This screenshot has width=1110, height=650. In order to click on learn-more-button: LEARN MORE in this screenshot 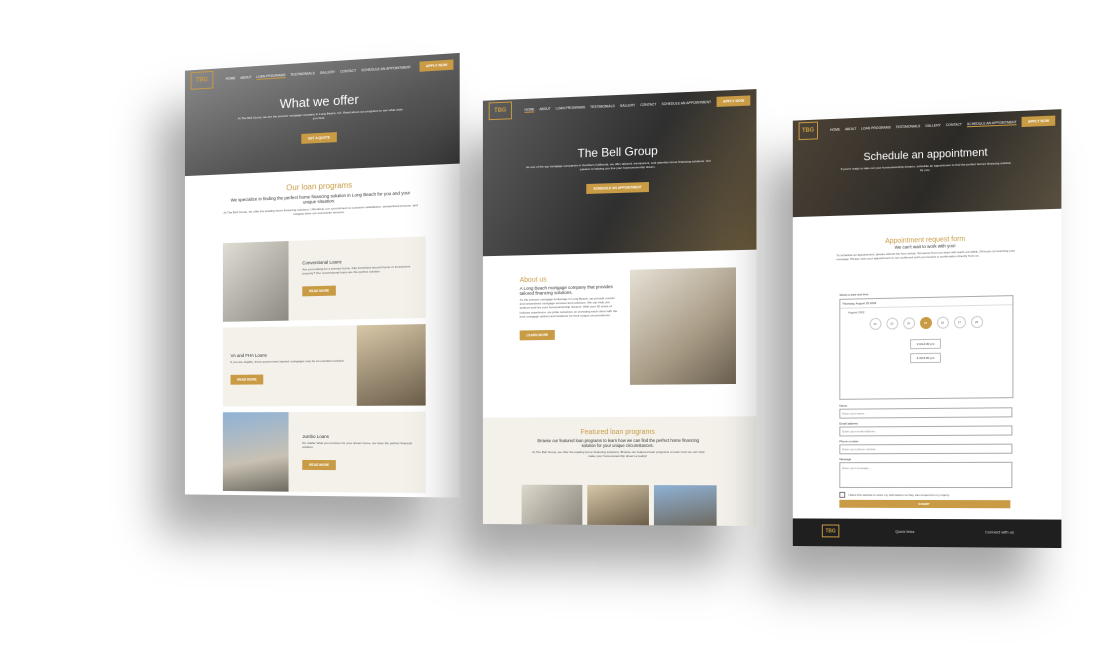, I will do `click(537, 335)`.